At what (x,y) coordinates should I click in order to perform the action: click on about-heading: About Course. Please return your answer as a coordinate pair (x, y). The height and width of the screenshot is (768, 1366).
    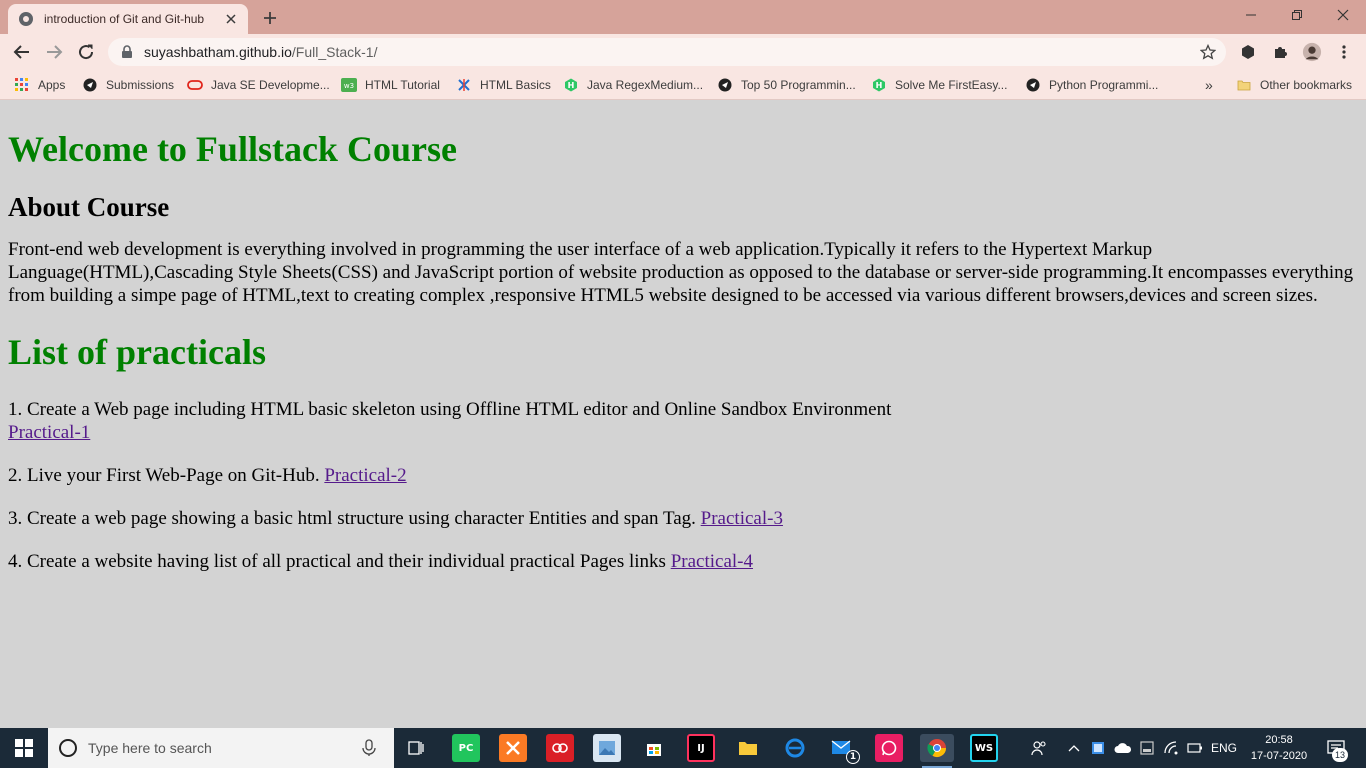
    Looking at the image, I should click on (89, 207).